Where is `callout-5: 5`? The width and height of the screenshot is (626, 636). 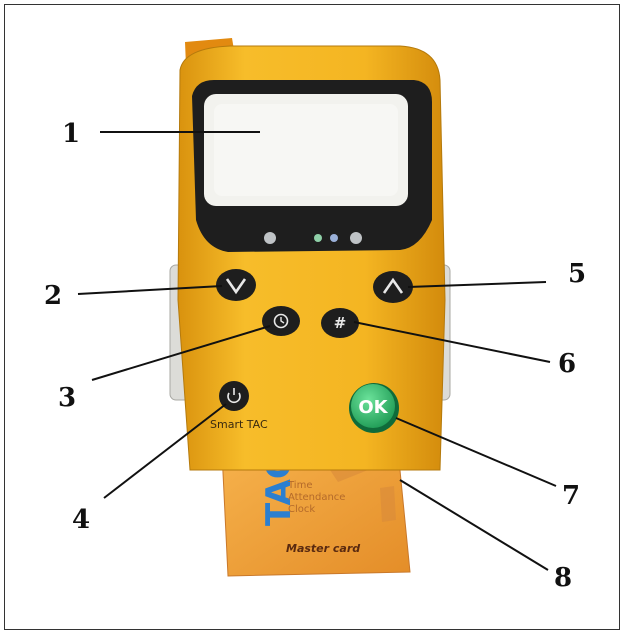
callout-5: 5 is located at coordinates (577, 274).